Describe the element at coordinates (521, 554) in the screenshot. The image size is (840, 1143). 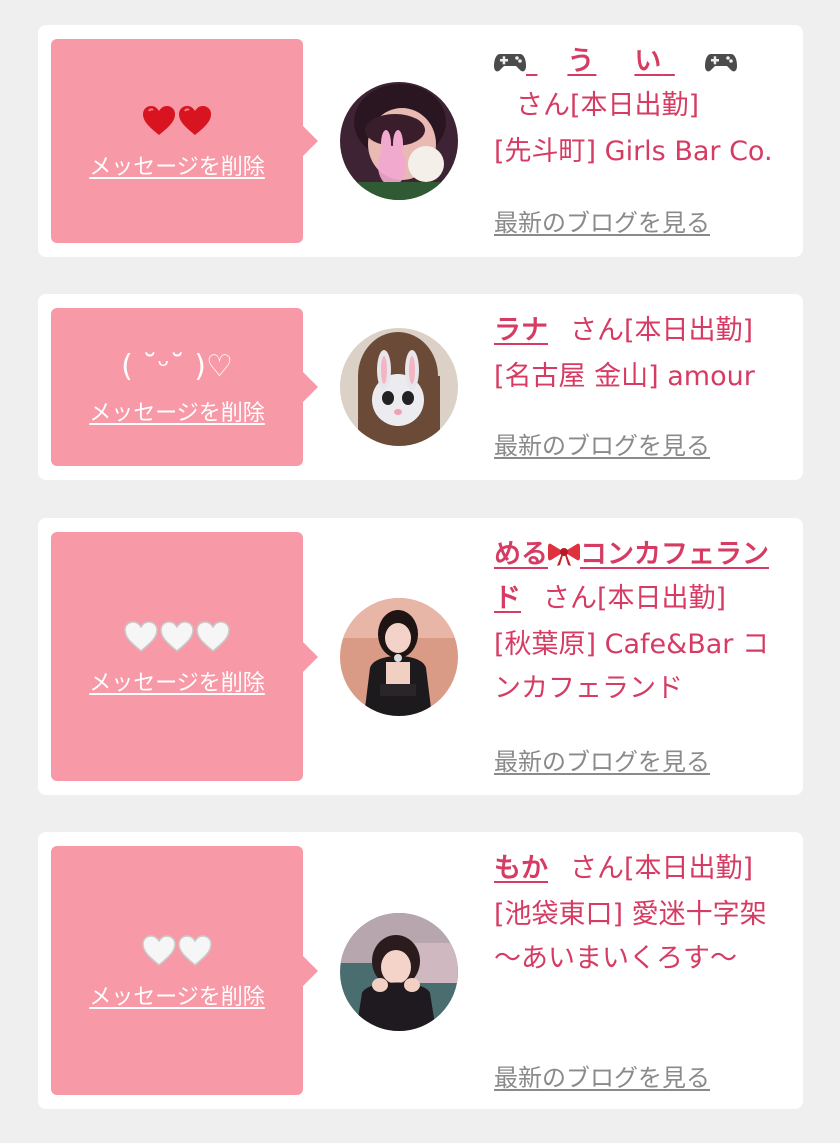
I see `cast-name-part: める` at that location.